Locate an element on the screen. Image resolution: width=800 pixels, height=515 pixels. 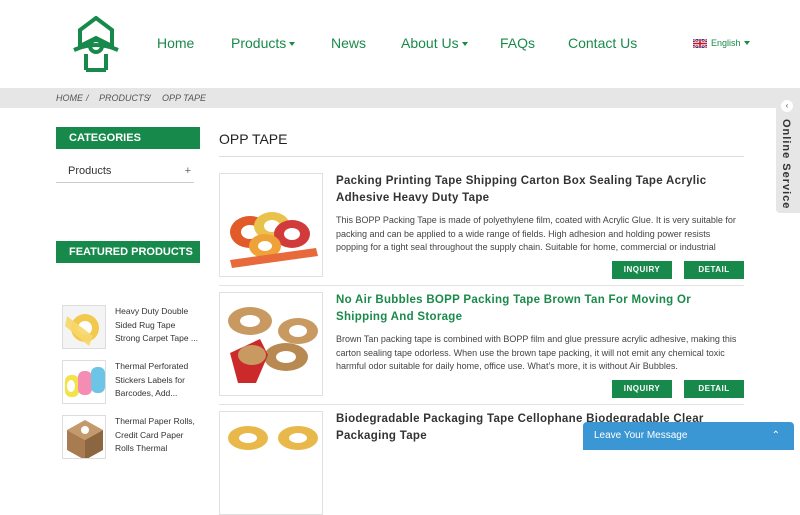
page-title: OPP TAPE is located at coordinates (253, 139).